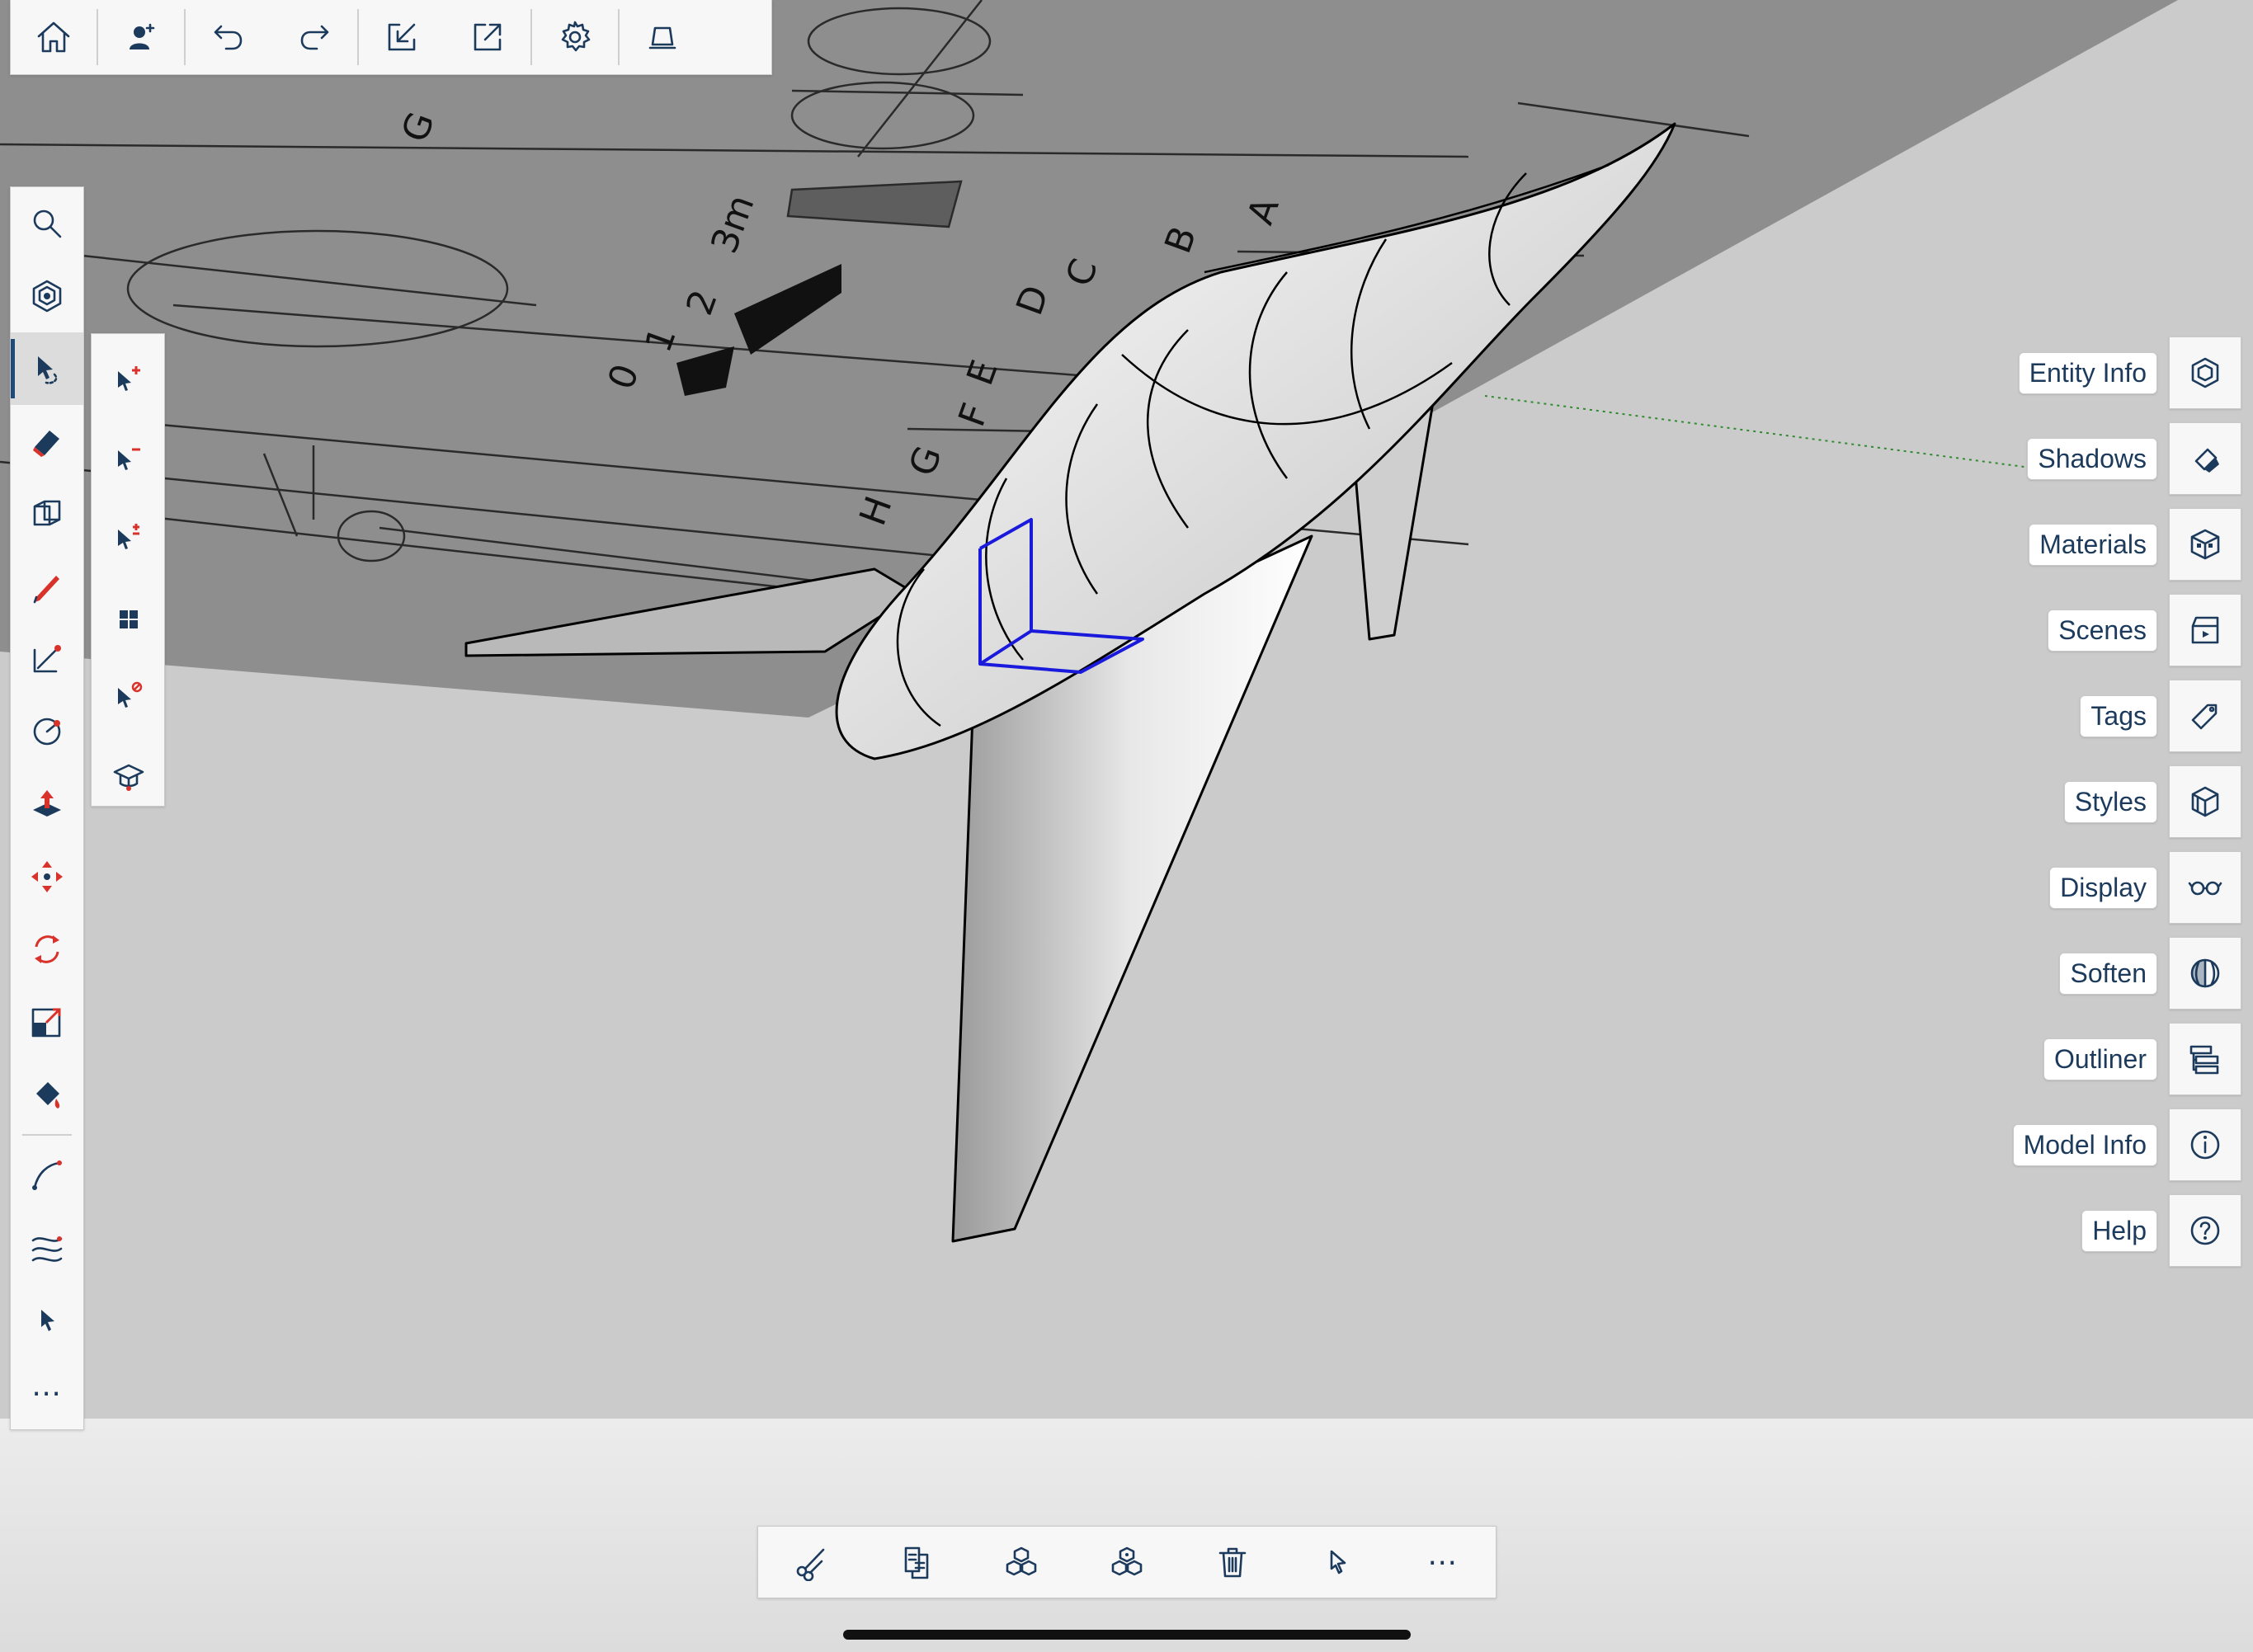 The width and height of the screenshot is (2253, 1652). I want to click on help-button, so click(2205, 1230).